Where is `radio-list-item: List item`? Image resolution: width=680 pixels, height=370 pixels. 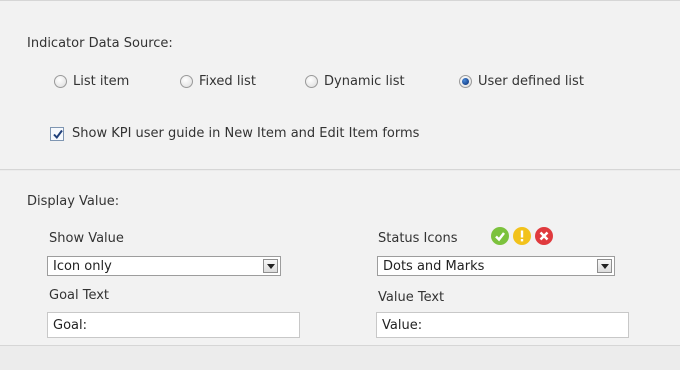 radio-list-item: List item is located at coordinates (91, 81).